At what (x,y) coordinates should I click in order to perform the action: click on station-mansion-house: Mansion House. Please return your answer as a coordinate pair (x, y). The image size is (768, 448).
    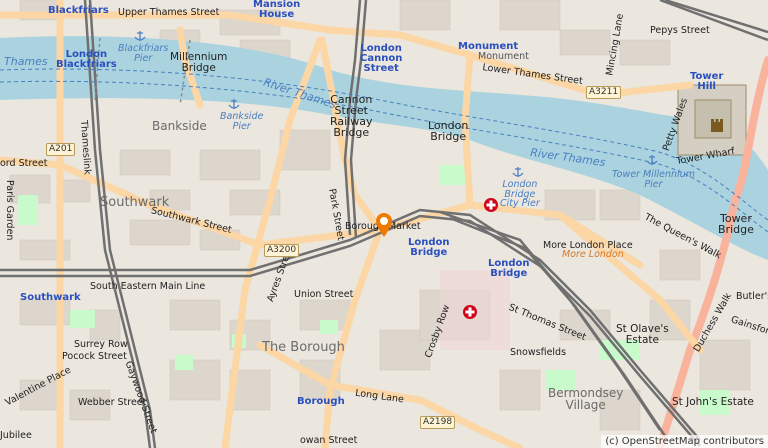
    Looking at the image, I should click on (276, 10).